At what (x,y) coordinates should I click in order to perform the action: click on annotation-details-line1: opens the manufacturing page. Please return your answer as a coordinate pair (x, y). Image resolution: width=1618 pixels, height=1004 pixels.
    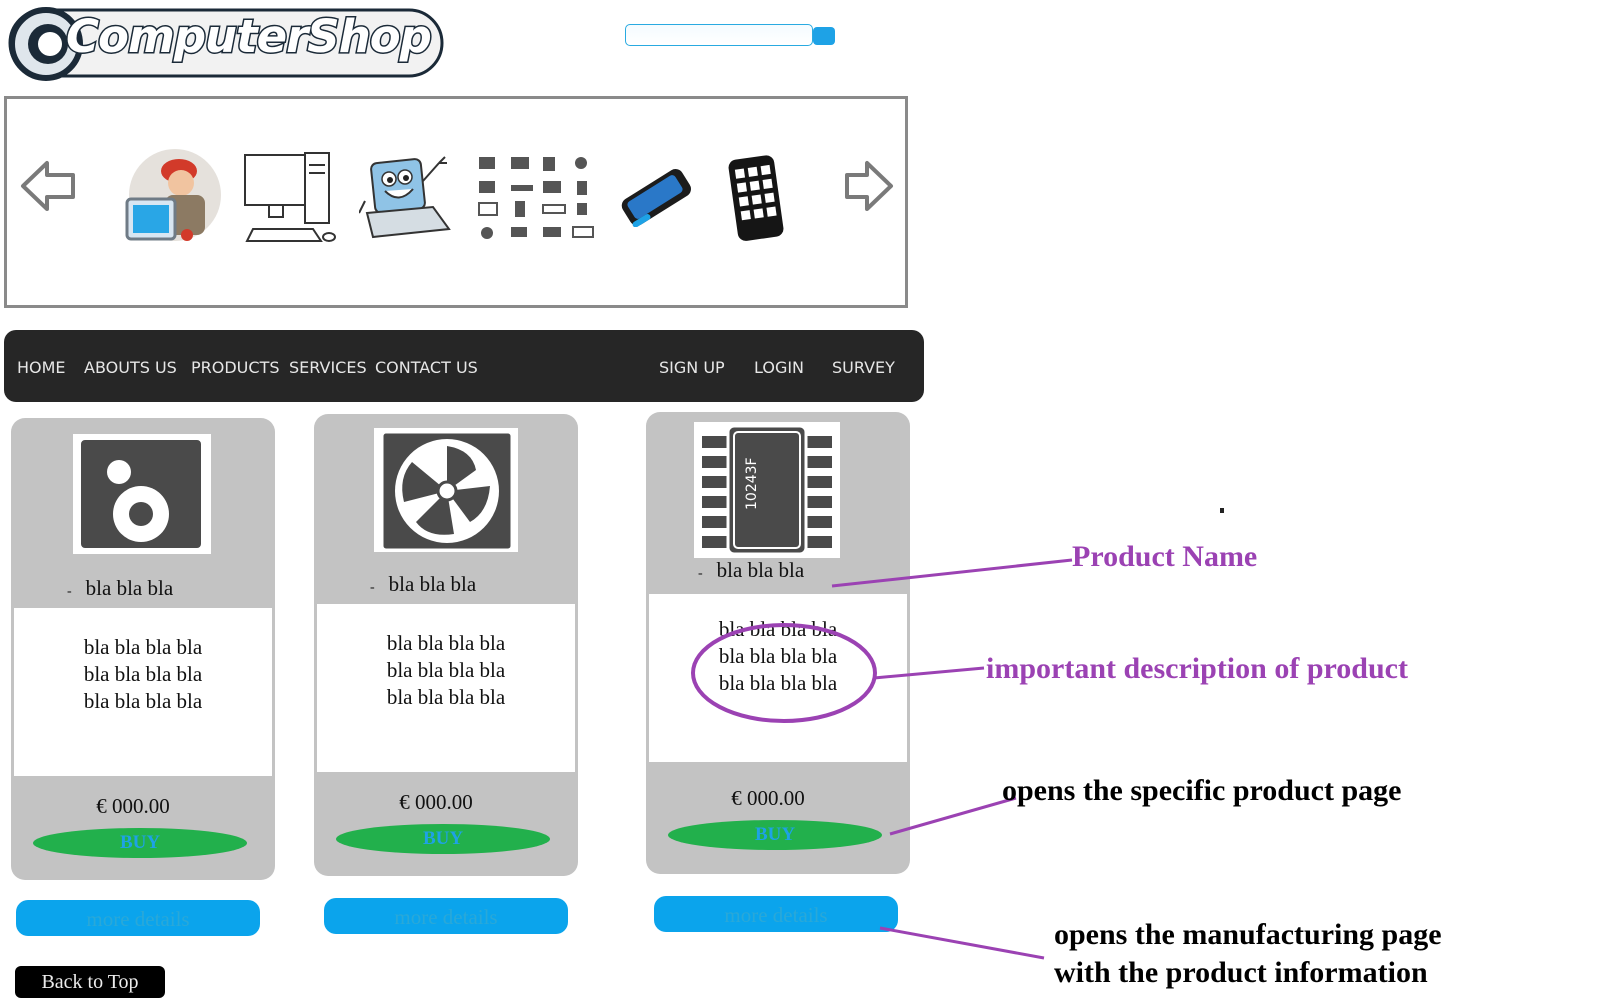
    Looking at the image, I should click on (1248, 934).